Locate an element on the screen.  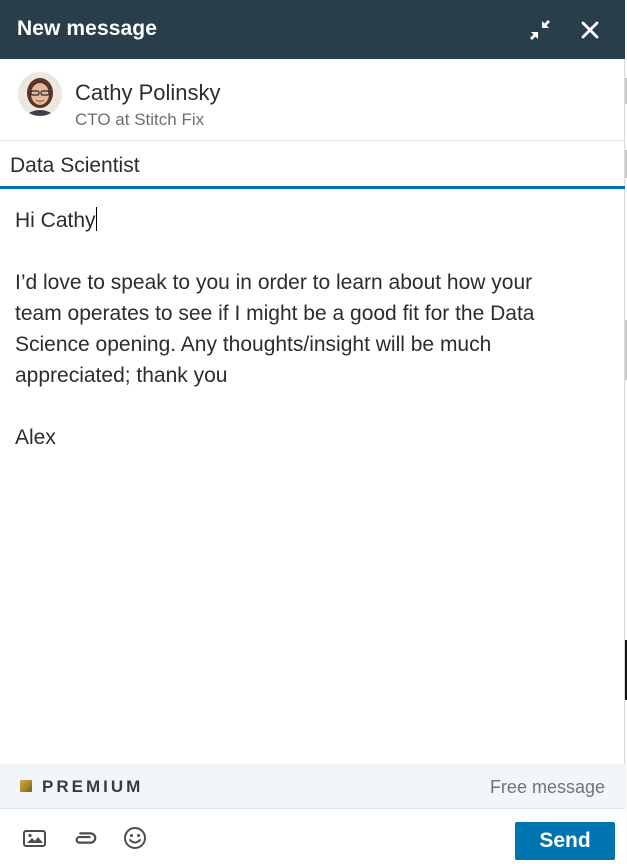
compose-header: New message is located at coordinates (312, 29).